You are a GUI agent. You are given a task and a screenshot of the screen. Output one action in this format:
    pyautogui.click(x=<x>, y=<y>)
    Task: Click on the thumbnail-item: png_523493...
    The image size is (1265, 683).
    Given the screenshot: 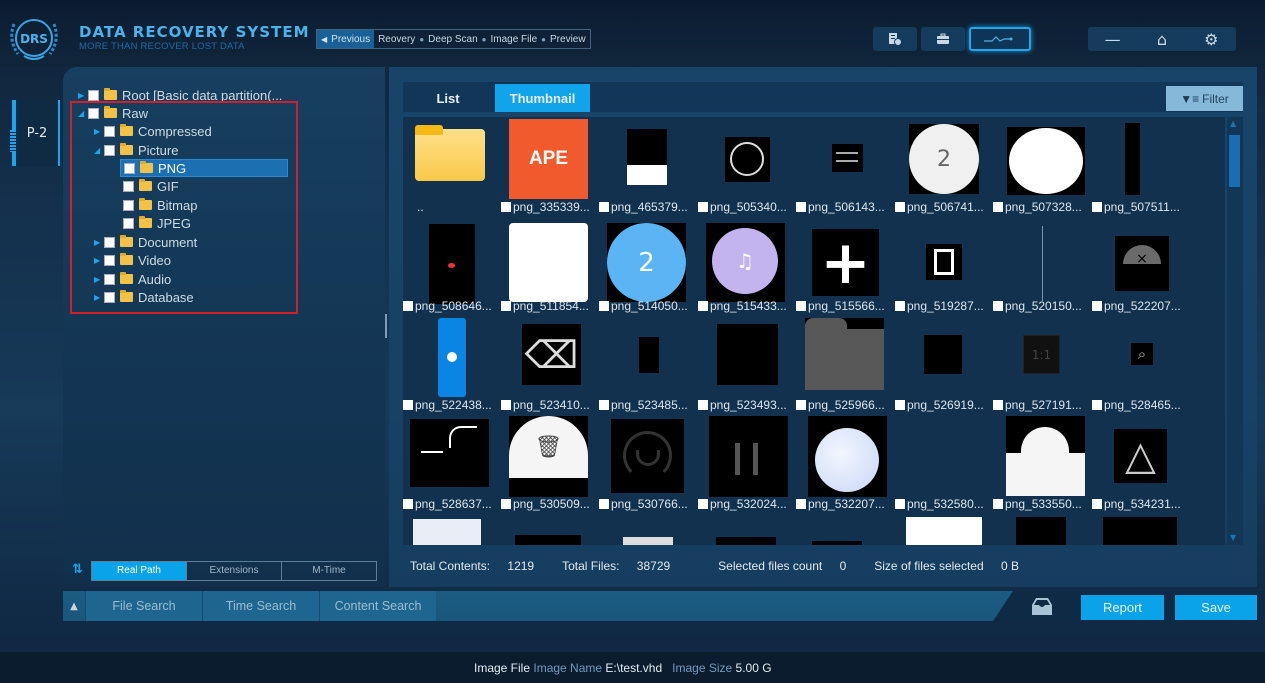 What is the action you would take?
    pyautogui.click(x=747, y=364)
    